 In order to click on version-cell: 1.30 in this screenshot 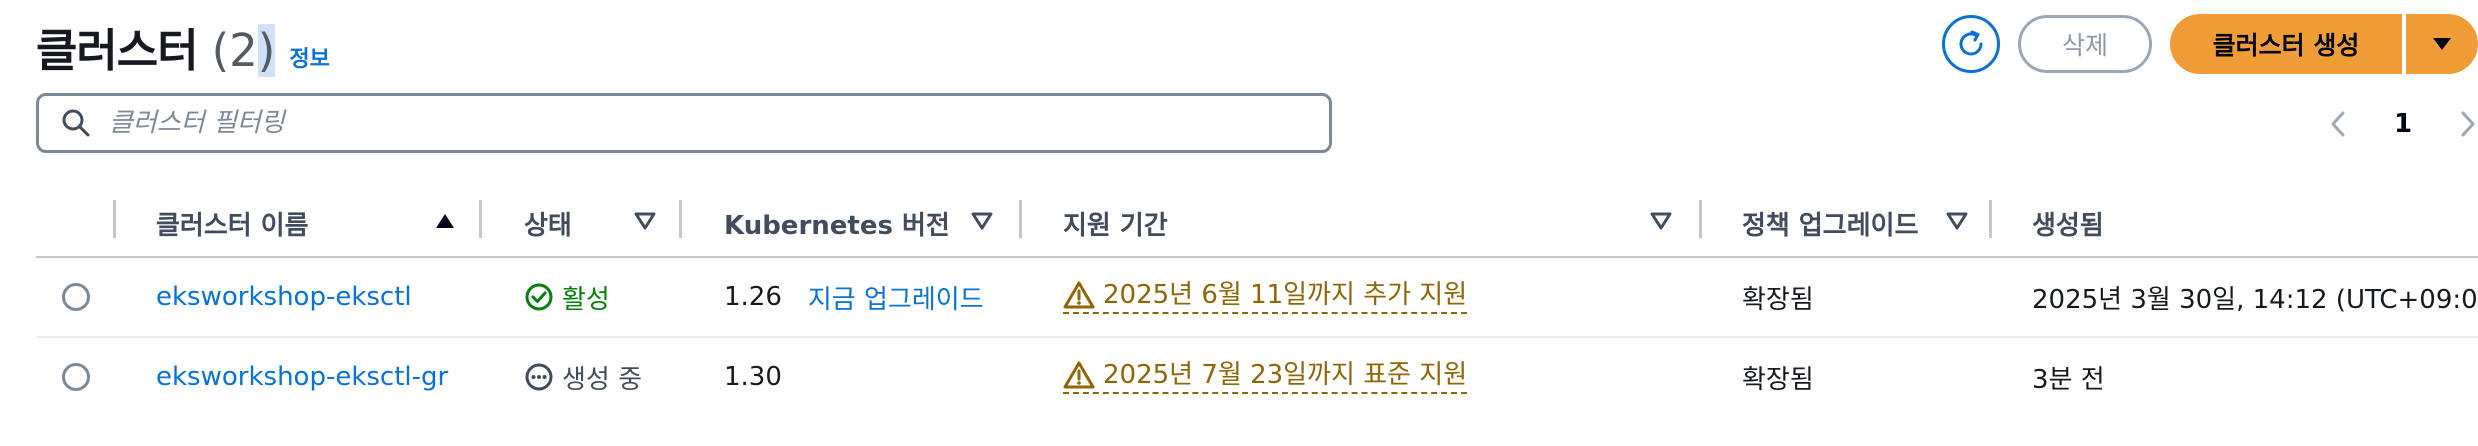, I will do `click(753, 377)`.